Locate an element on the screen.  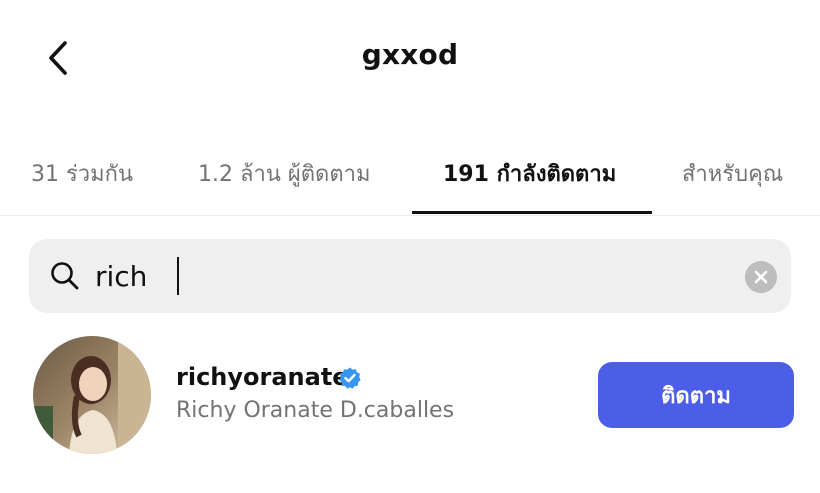
tab-for-you: สำหรับคุณ is located at coordinates (732, 186).